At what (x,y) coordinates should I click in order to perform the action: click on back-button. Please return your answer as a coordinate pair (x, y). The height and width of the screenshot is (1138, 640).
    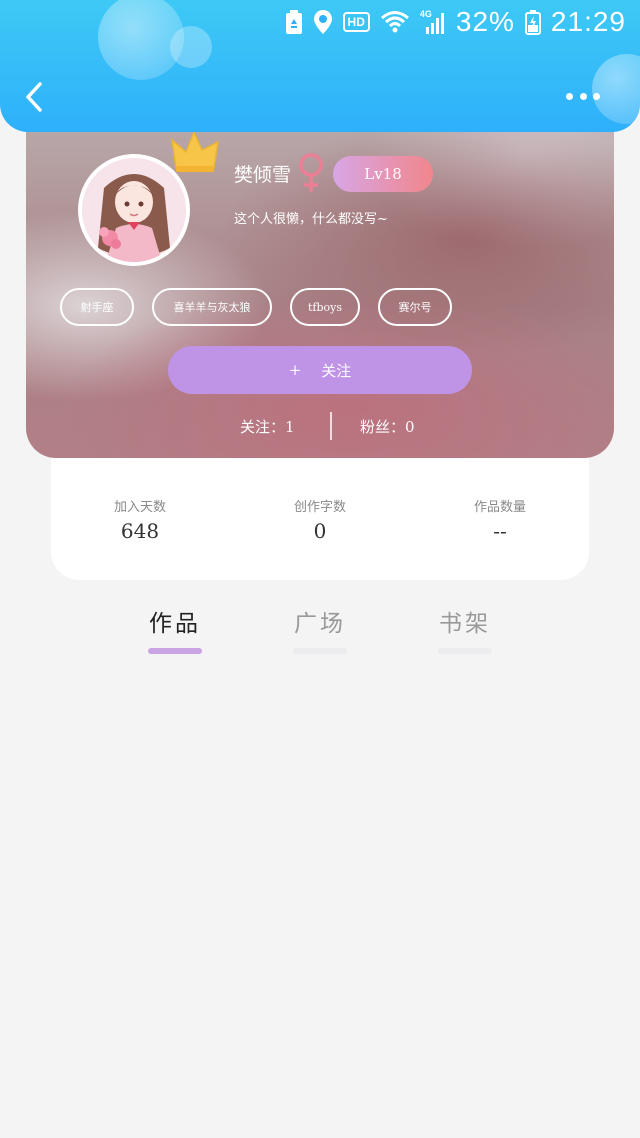
    Looking at the image, I should click on (35, 97).